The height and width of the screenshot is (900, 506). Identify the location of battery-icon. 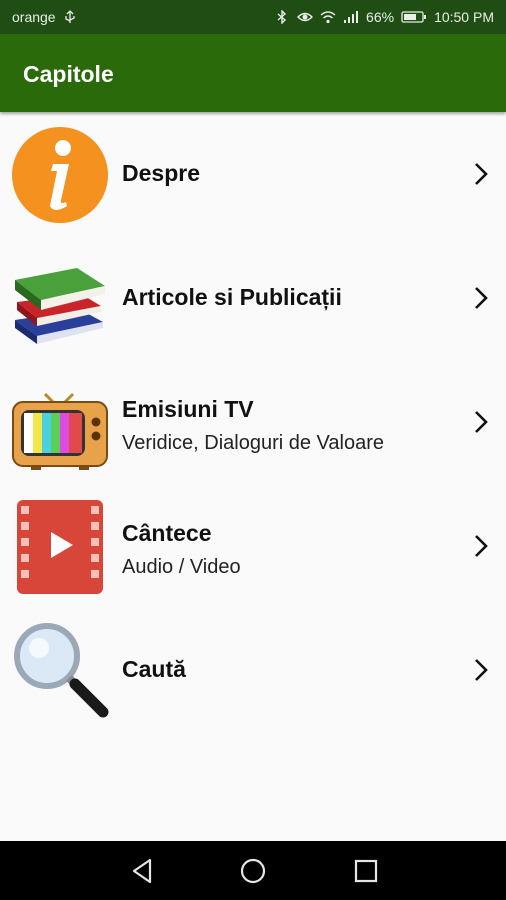
(414, 17).